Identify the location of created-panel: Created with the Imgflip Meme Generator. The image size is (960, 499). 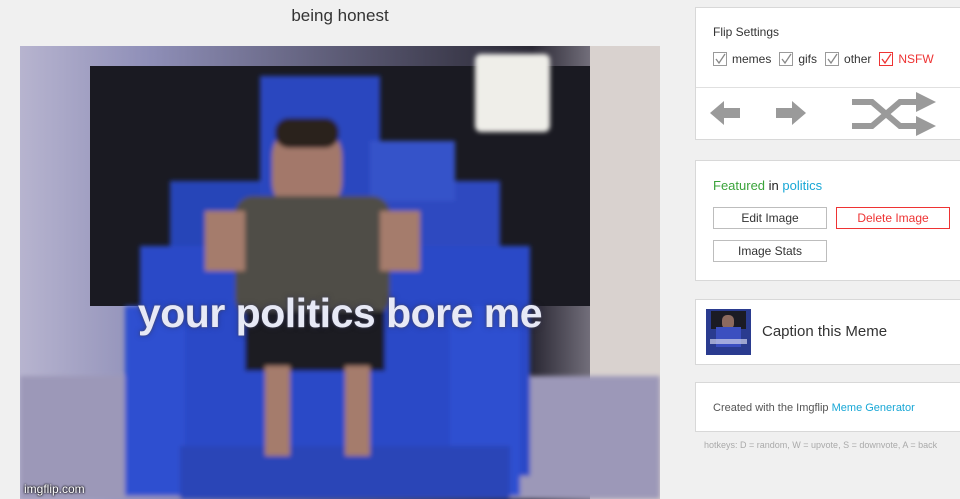
(827, 407).